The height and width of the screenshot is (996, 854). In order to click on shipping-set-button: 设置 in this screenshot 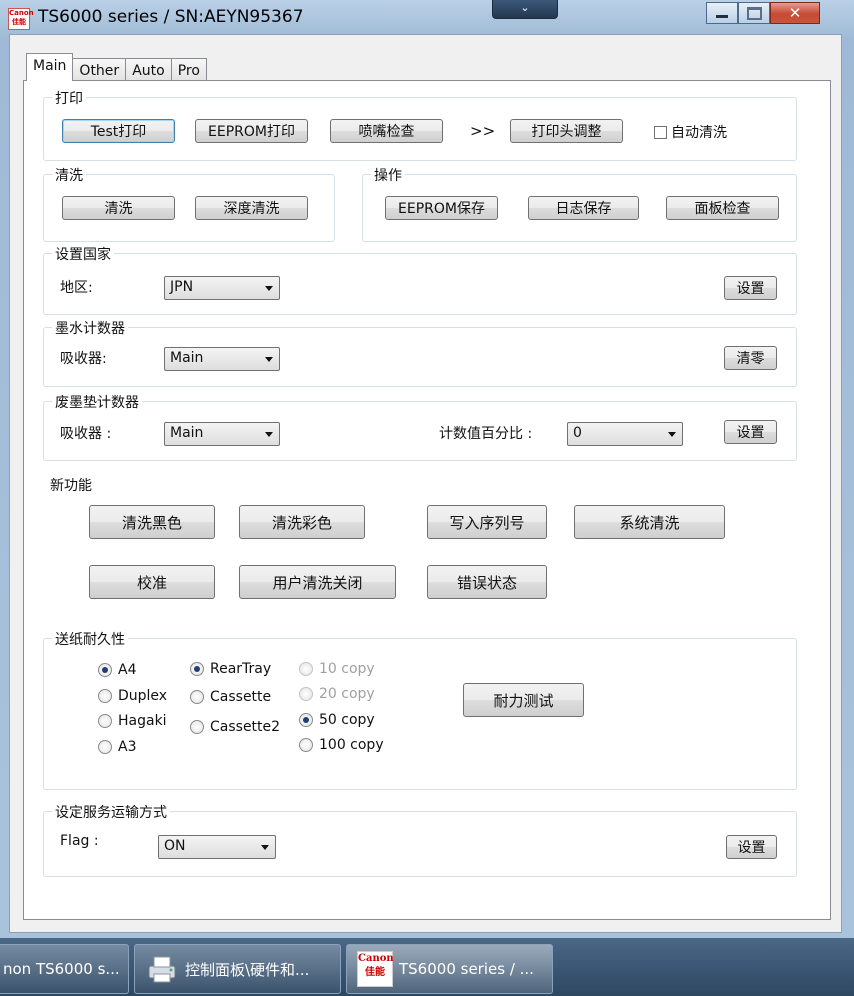, I will do `click(751, 847)`.